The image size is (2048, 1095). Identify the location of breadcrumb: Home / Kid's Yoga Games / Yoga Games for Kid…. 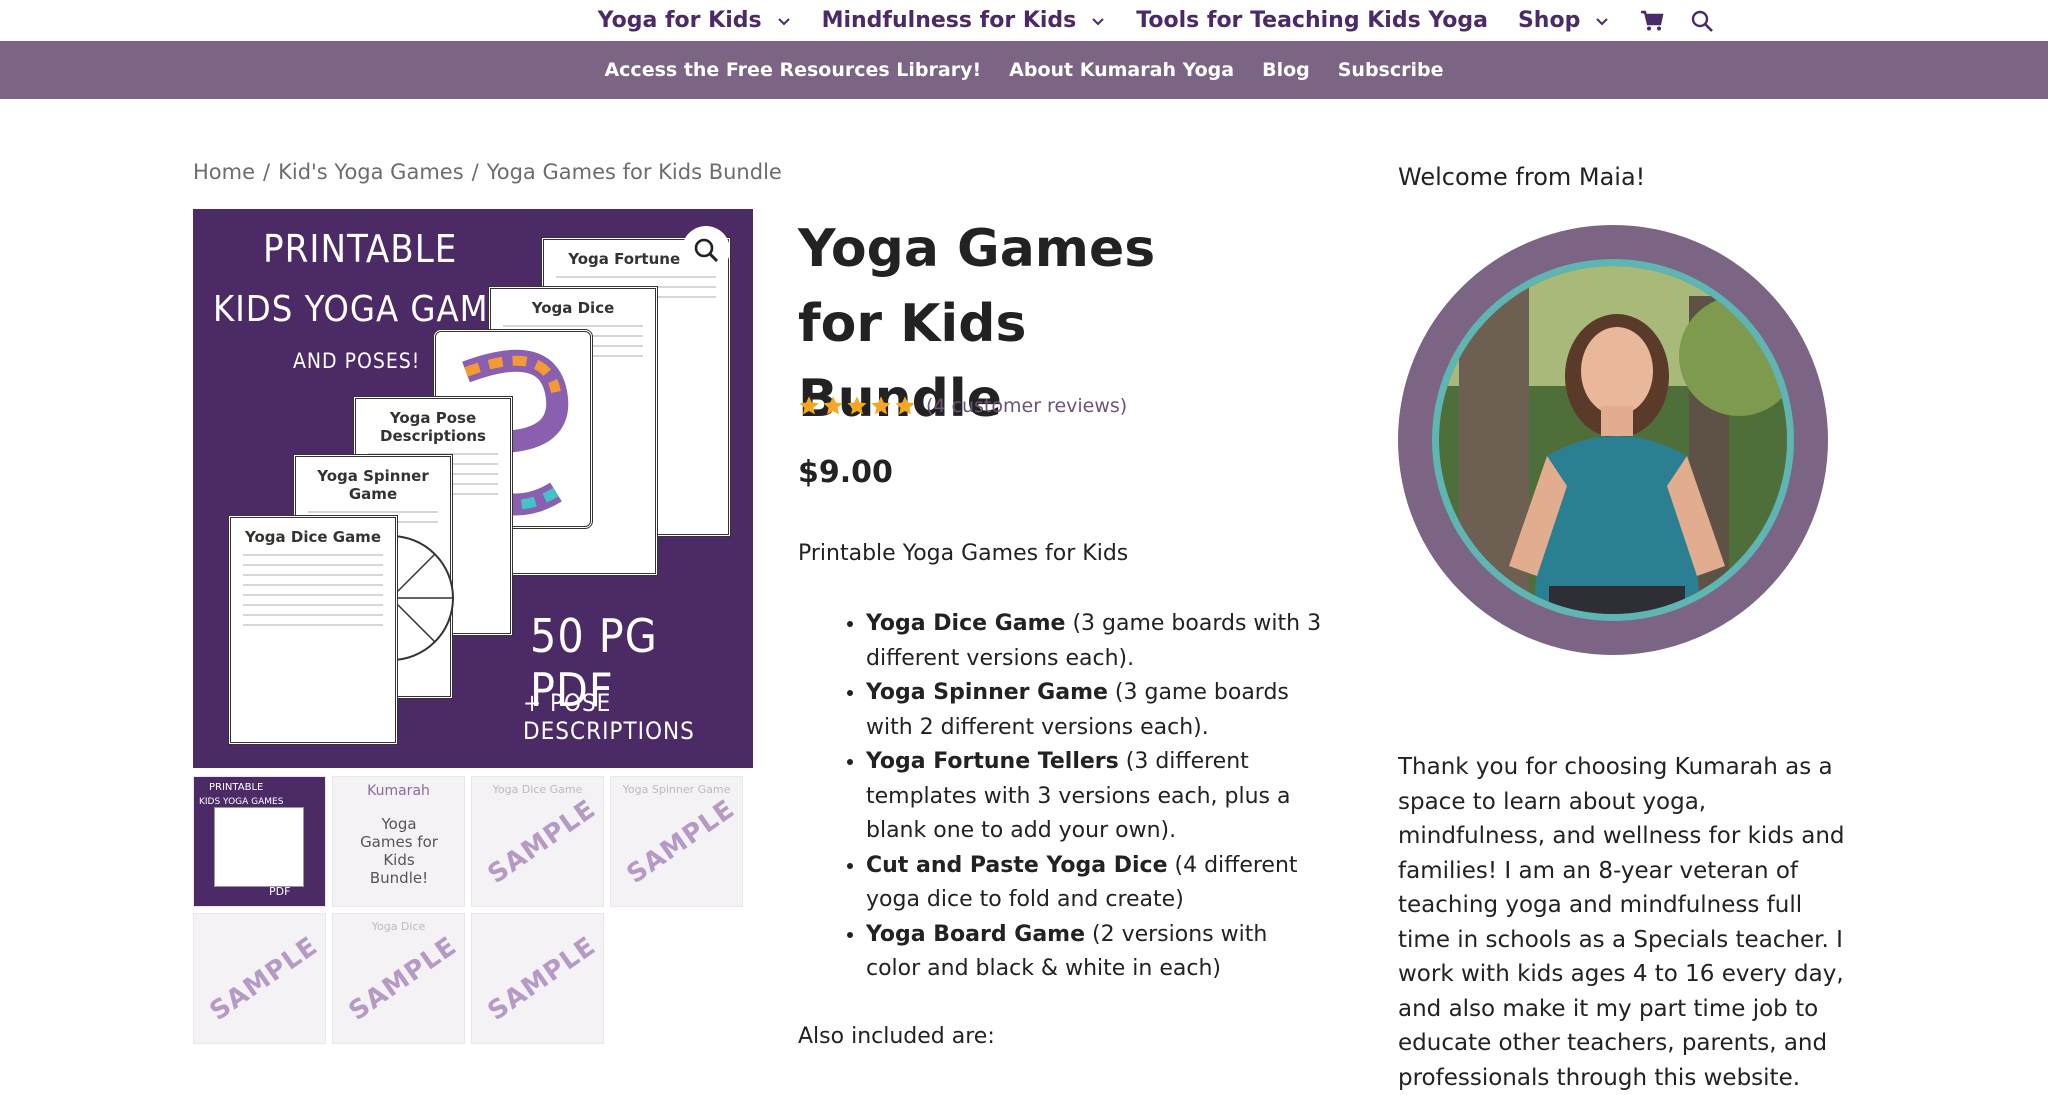
(487, 172).